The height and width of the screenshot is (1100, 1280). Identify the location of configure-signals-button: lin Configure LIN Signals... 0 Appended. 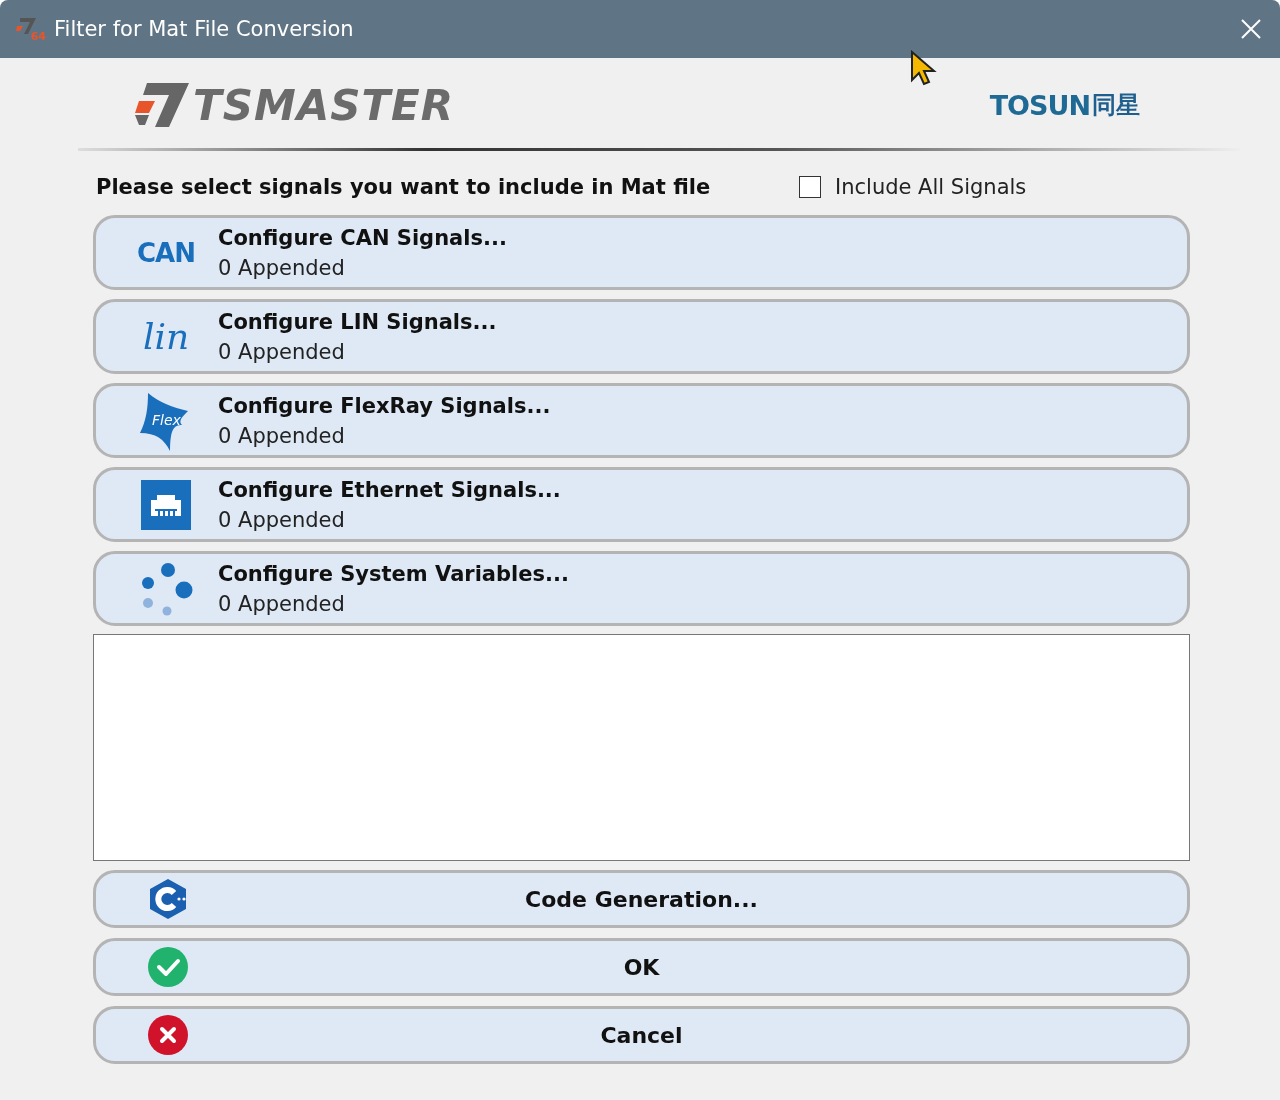
(641, 336).